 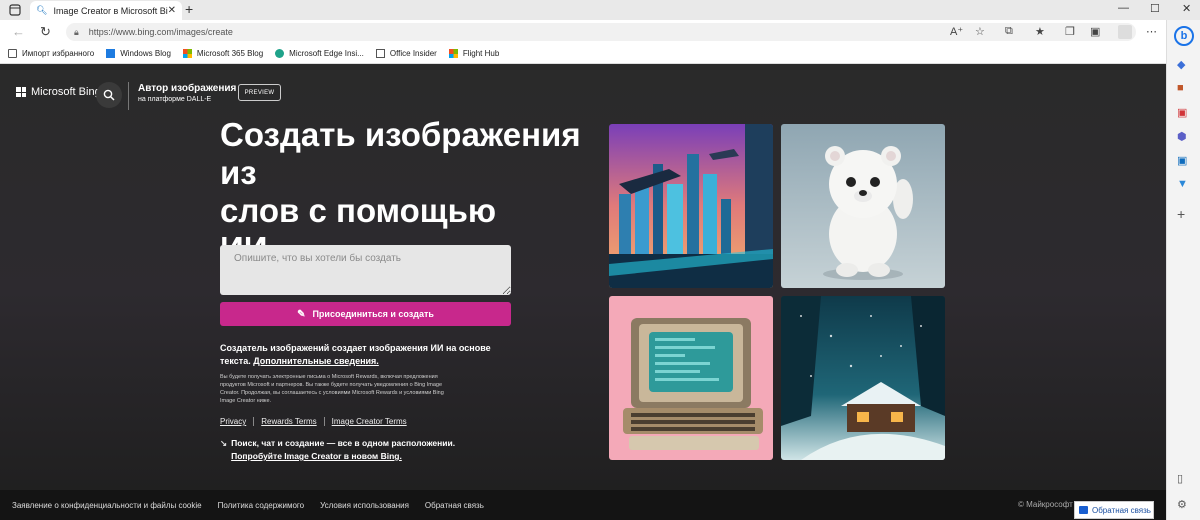 What do you see at coordinates (187, 88) in the screenshot?
I see `product-title: Автор изображения` at bounding box center [187, 88].